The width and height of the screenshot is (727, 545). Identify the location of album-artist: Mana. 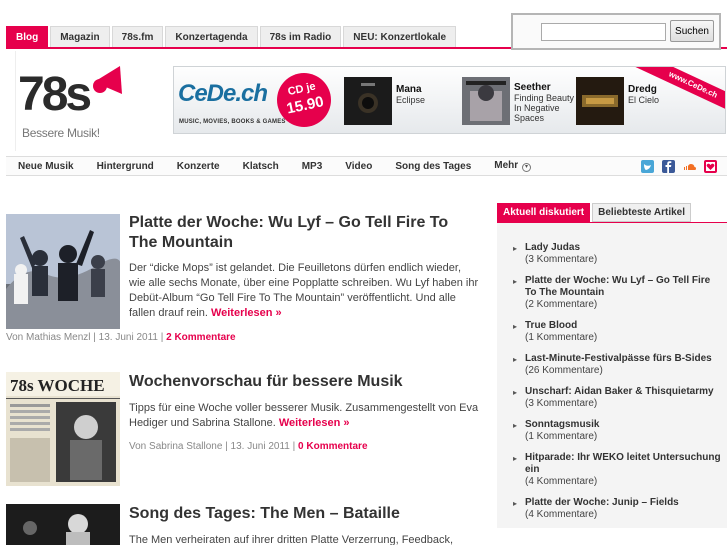
(409, 89).